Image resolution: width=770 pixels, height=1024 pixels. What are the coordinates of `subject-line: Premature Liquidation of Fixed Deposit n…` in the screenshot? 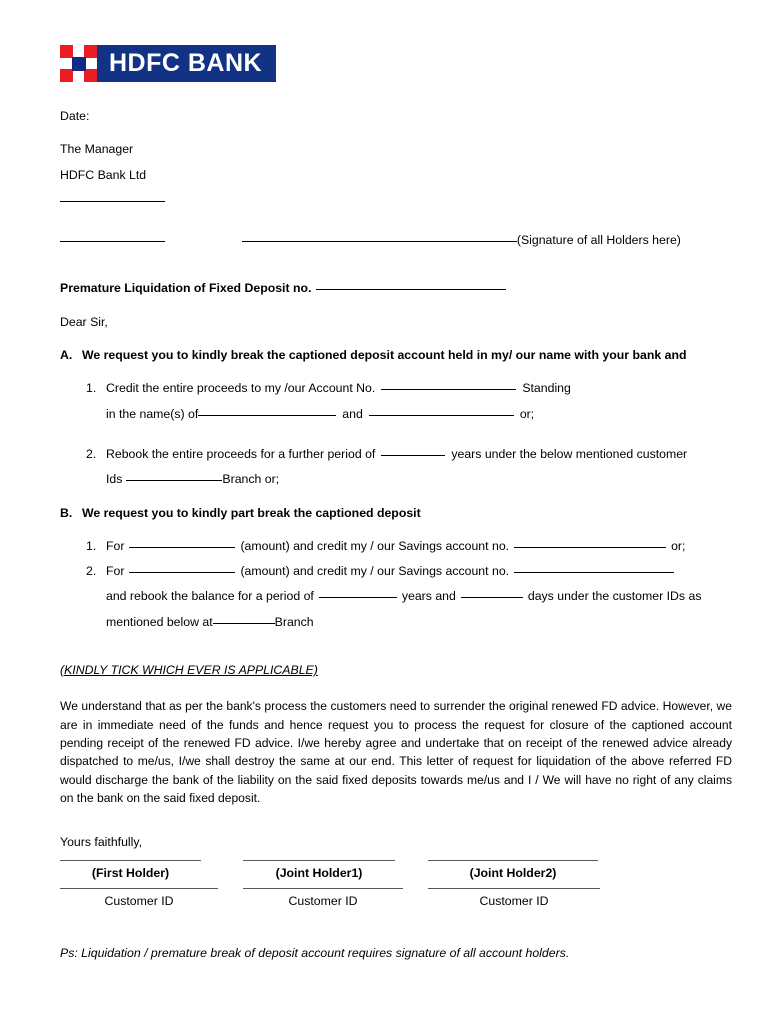 It's located at (396, 288).